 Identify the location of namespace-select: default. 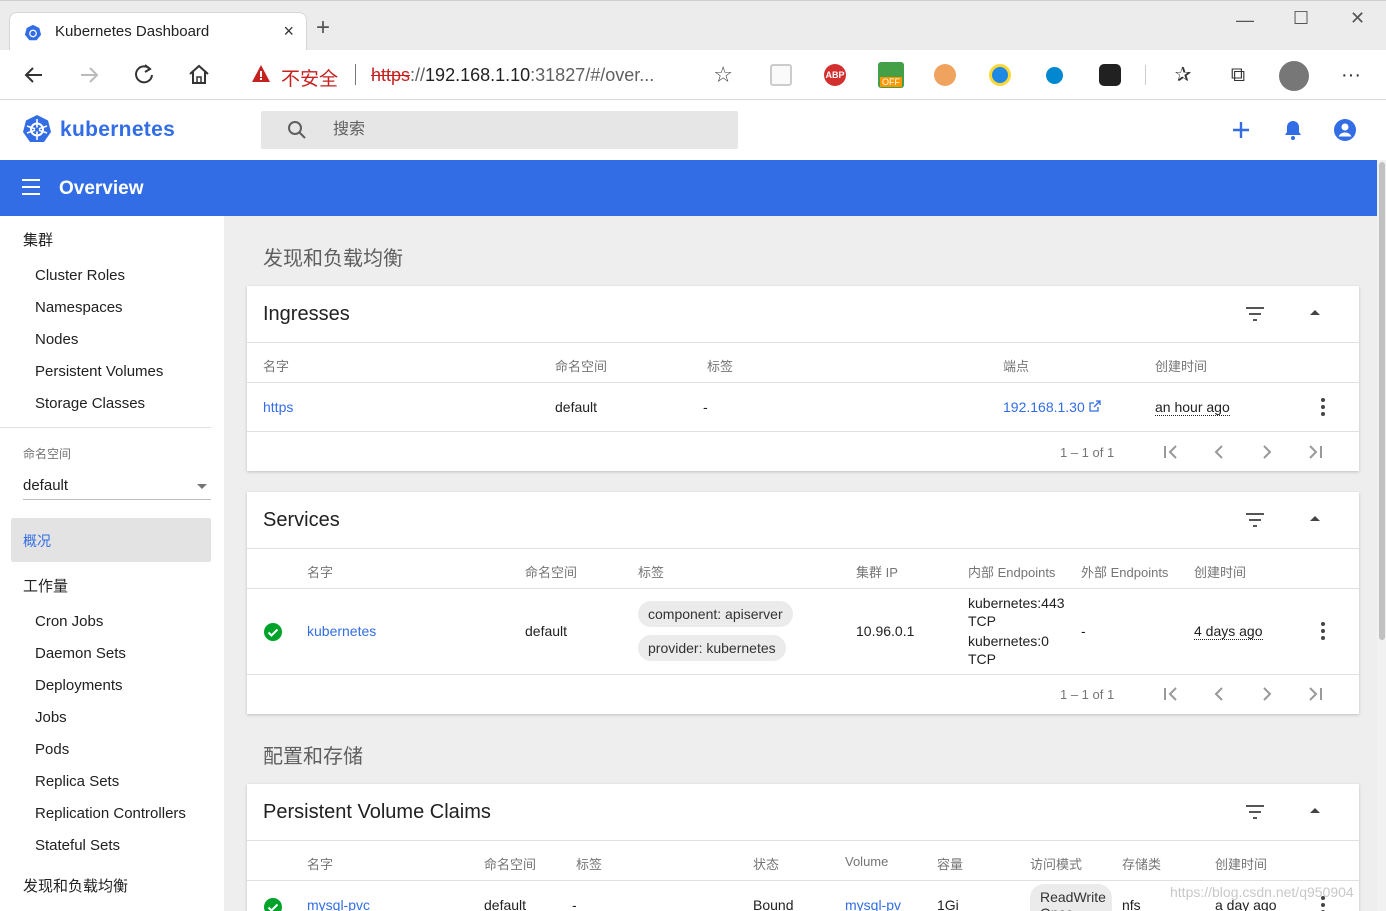
(117, 487).